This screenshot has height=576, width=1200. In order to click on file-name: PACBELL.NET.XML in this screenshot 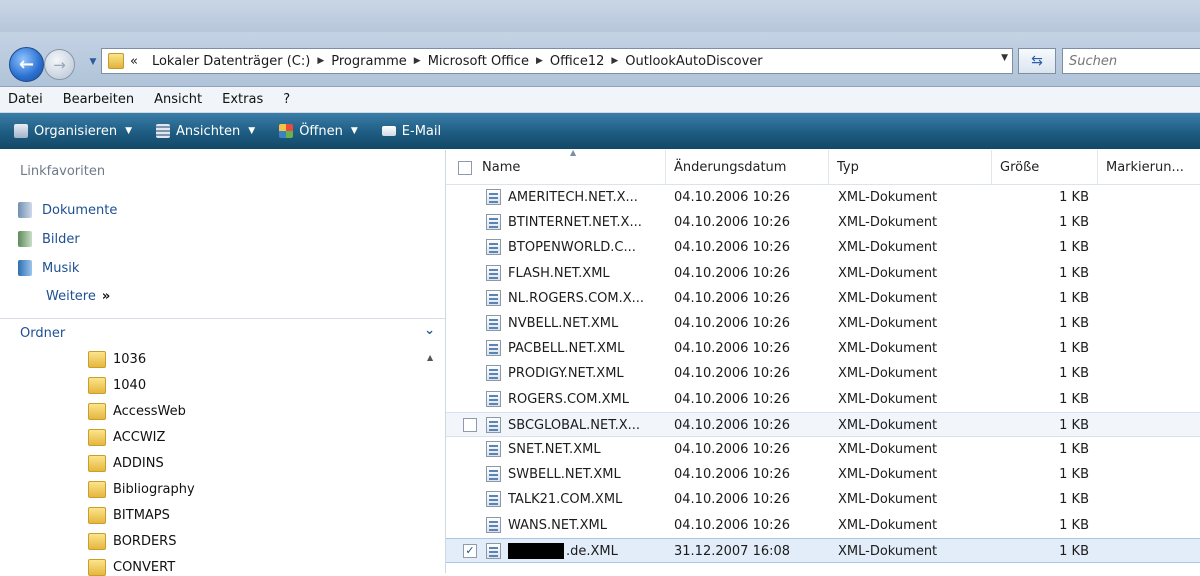, I will do `click(585, 348)`.